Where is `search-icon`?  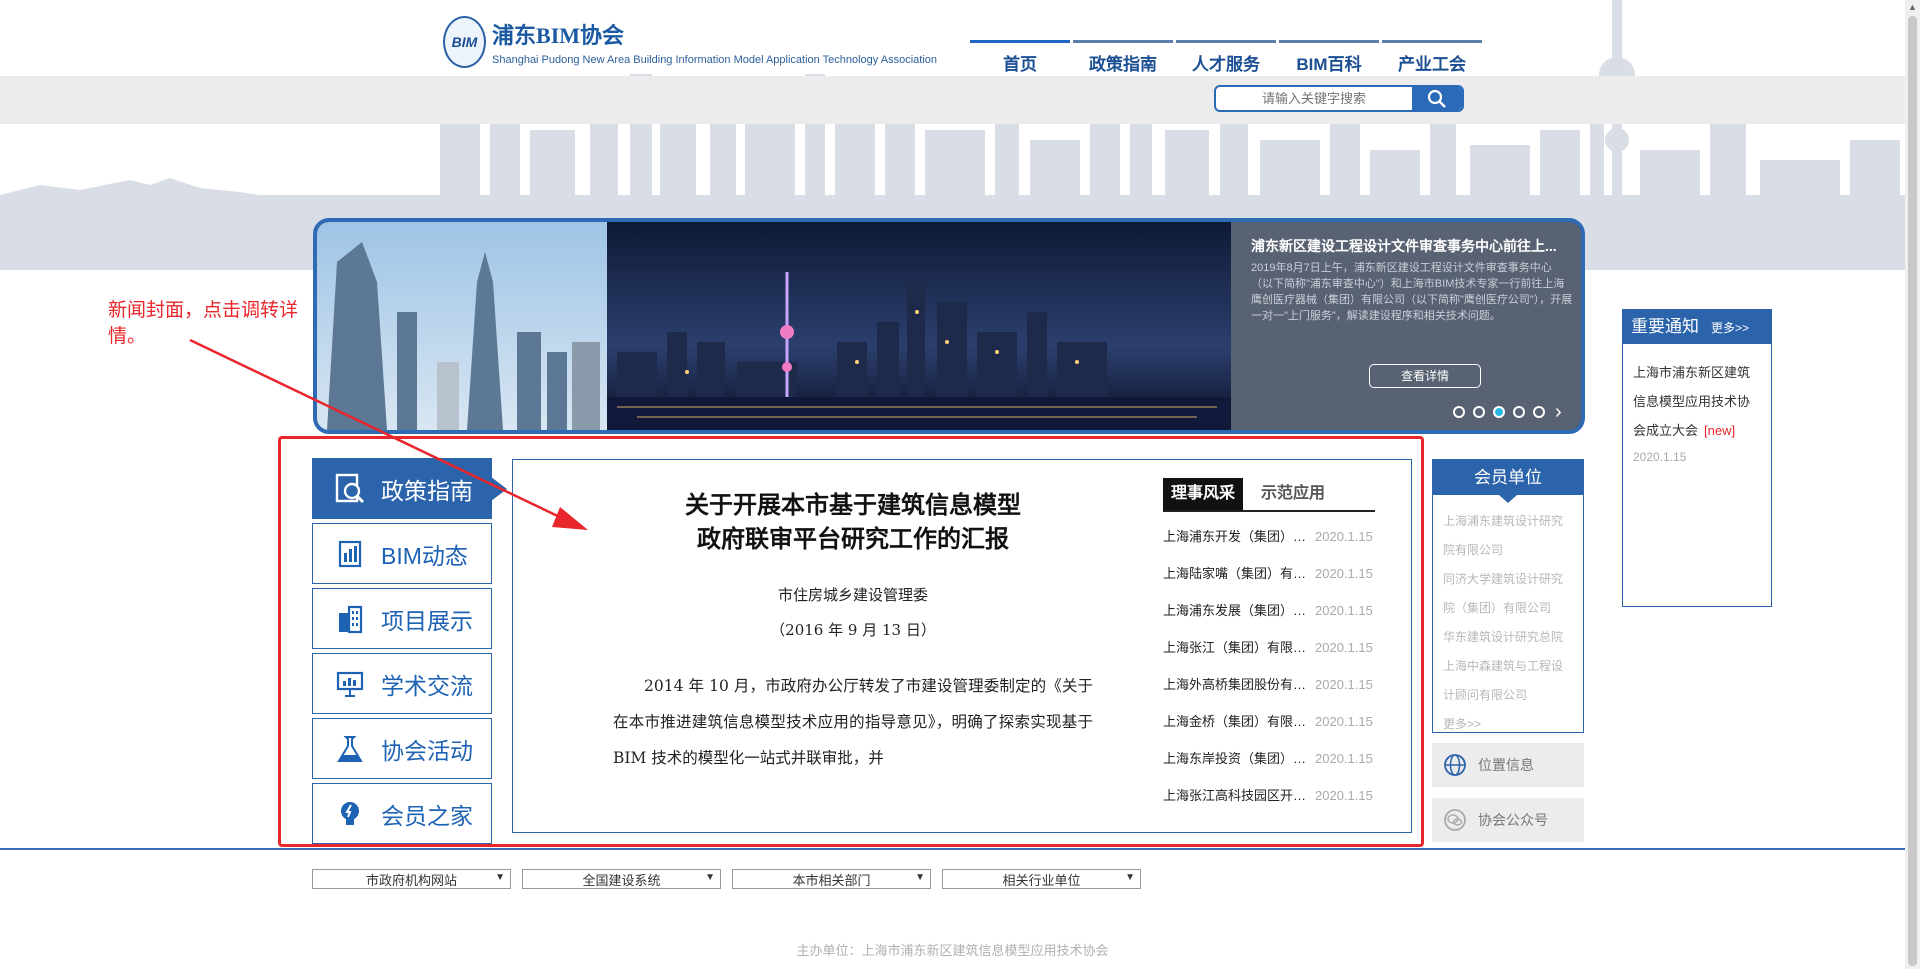 search-icon is located at coordinates (1436, 98).